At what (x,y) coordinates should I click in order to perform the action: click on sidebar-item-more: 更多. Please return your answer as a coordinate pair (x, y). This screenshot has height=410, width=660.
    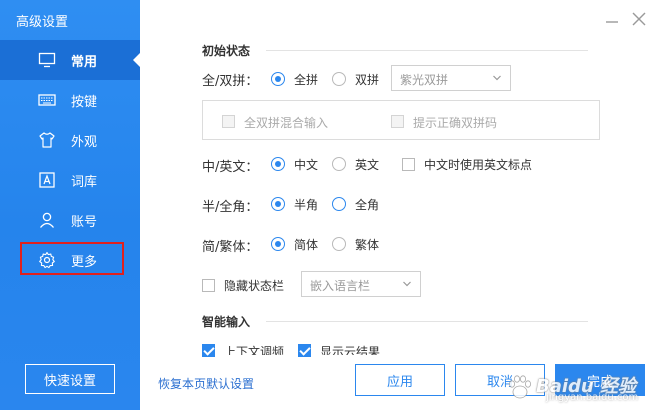
    Looking at the image, I should click on (70, 260).